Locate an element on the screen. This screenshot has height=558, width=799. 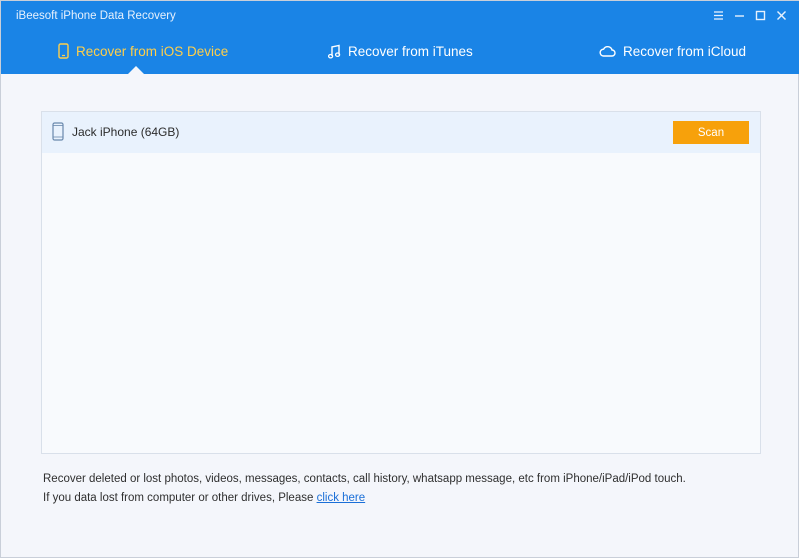
tab-recover-itunes: Recover from iTunes is located at coordinates (400, 51).